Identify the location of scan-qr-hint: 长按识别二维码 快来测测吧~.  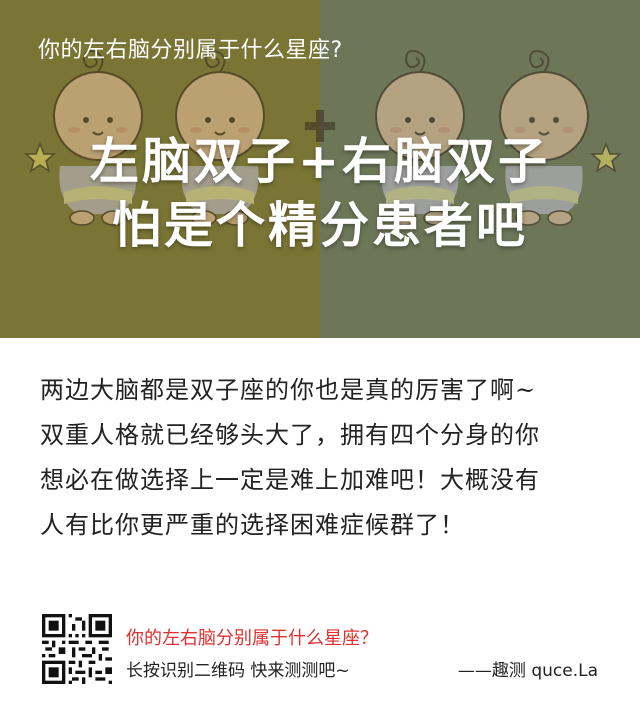
(238, 671).